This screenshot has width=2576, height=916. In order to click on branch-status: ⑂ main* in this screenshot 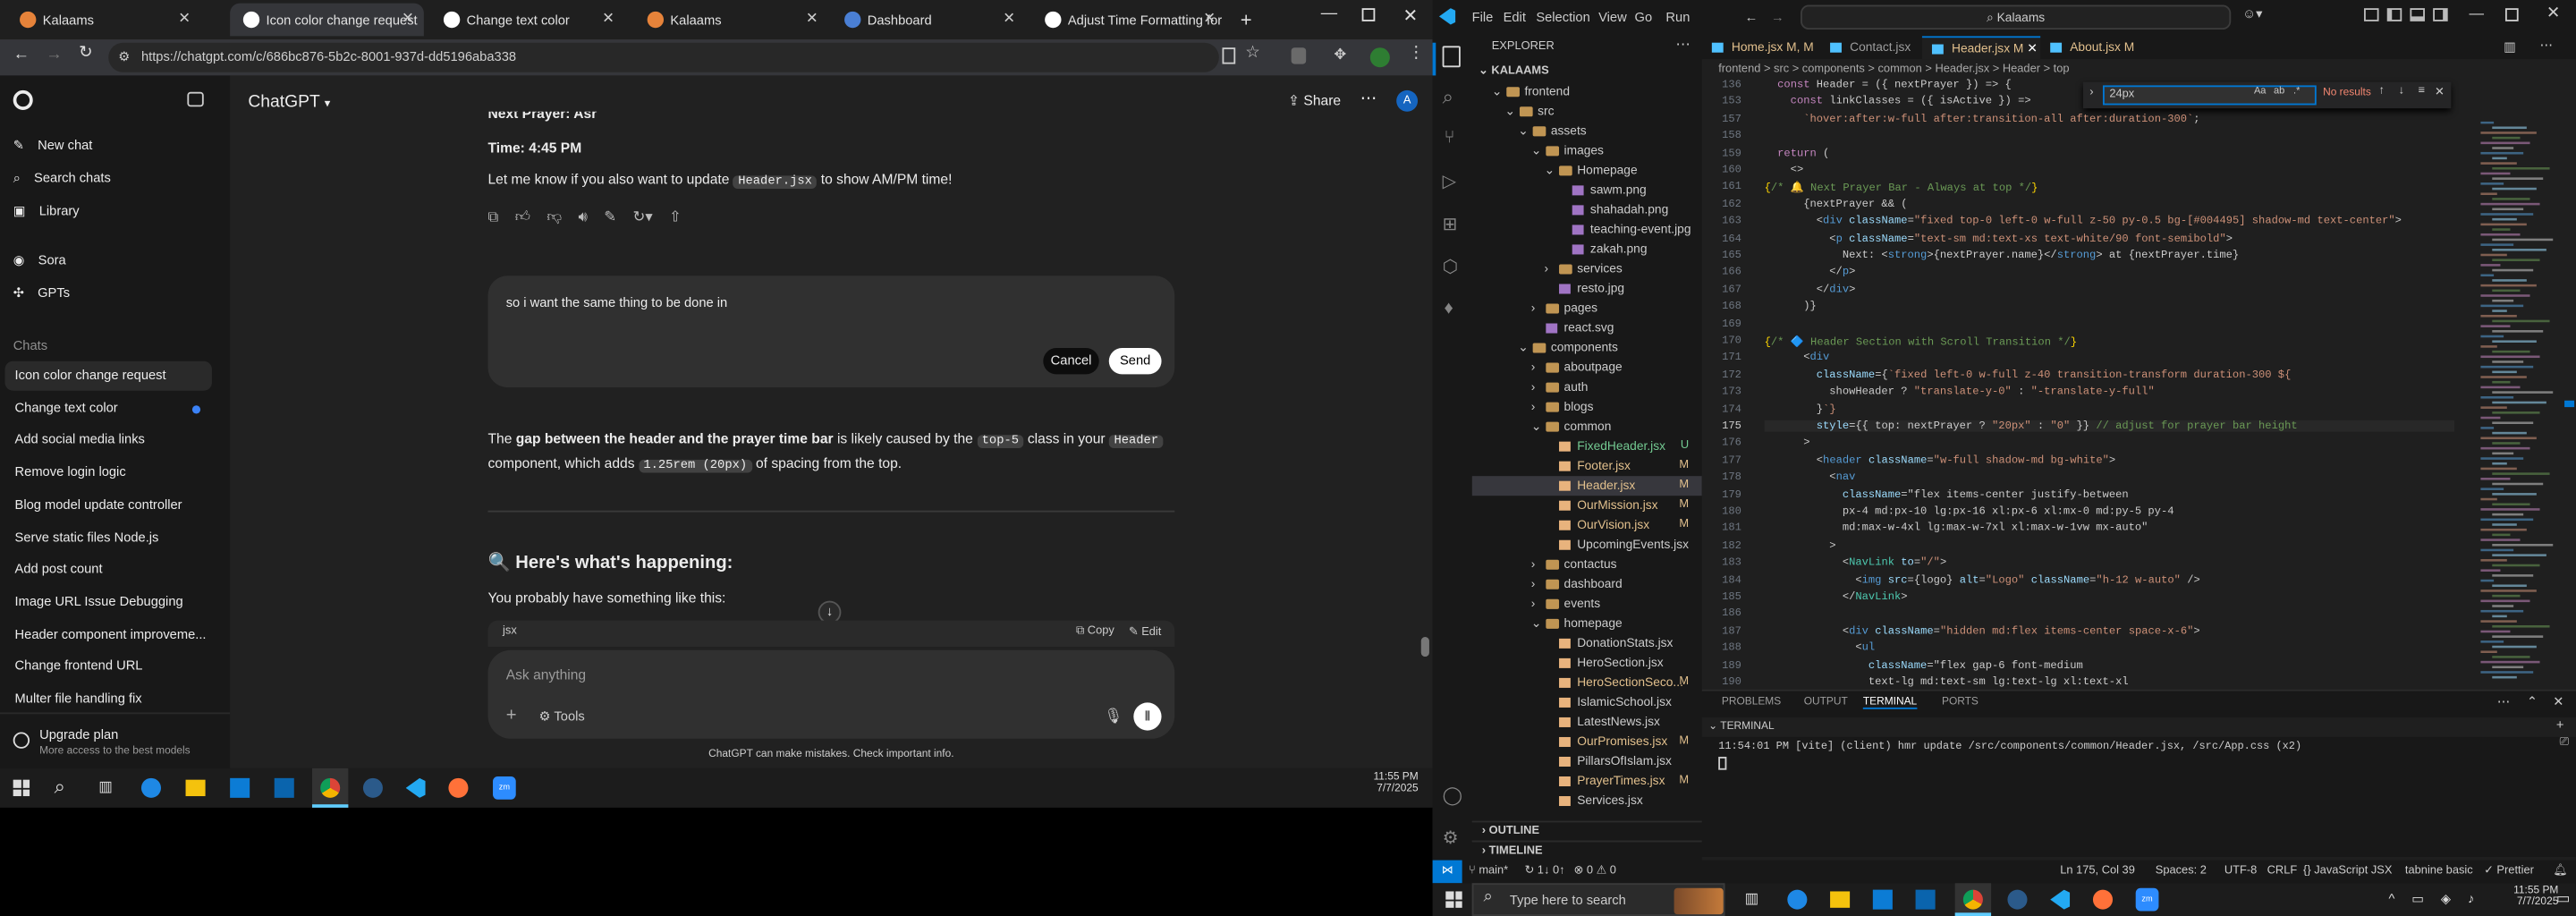, I will do `click(1488, 872)`.